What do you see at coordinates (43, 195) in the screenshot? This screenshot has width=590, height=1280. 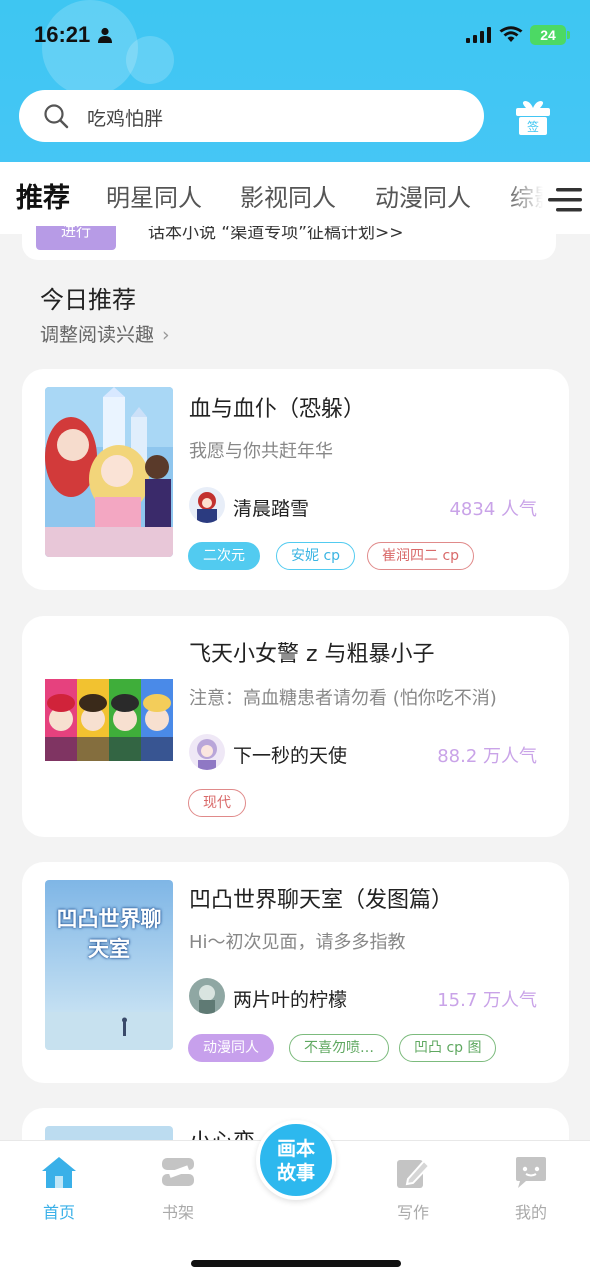 I see `tab-recommend: 推荐` at bounding box center [43, 195].